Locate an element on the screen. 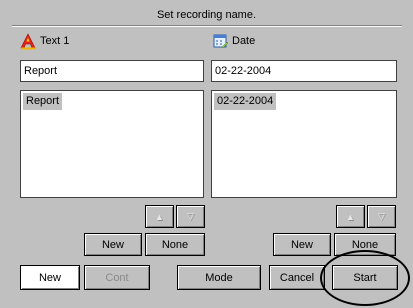 The height and width of the screenshot is (308, 413). date-name-field: 02-22-2004 is located at coordinates (304, 71).